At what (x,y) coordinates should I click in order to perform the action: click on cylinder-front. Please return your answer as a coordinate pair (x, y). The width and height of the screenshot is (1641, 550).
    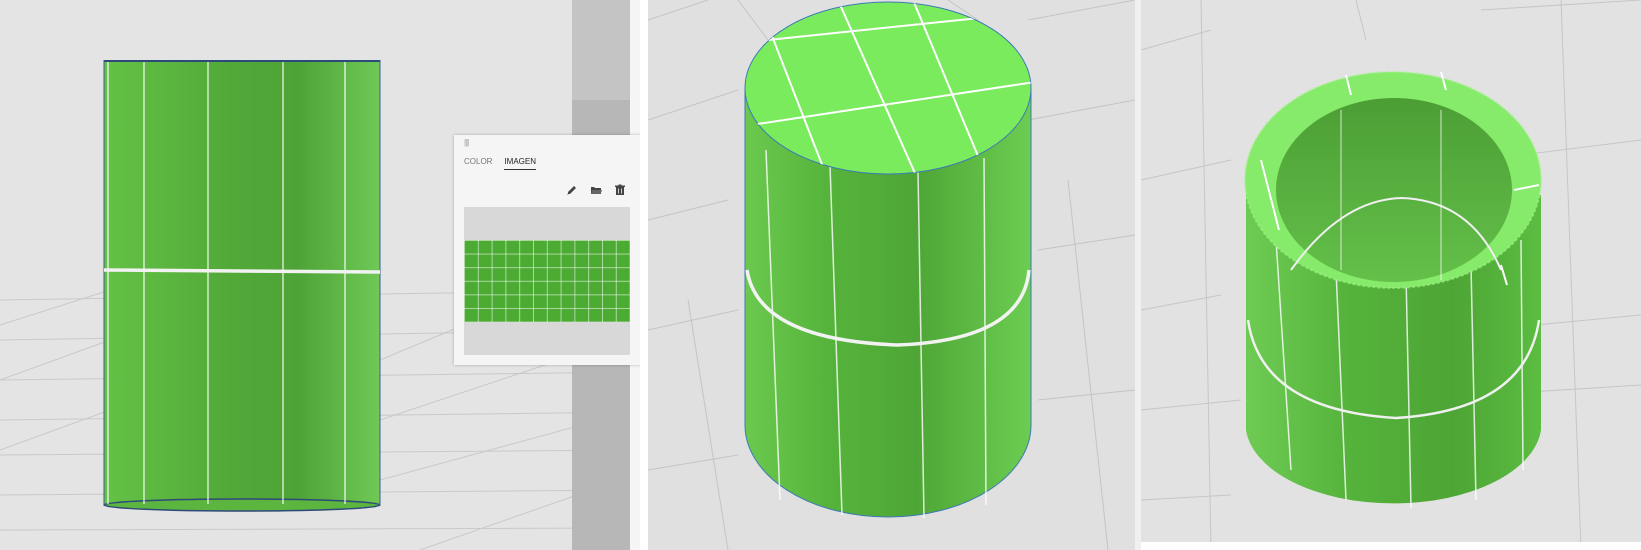
    Looking at the image, I should click on (242, 286).